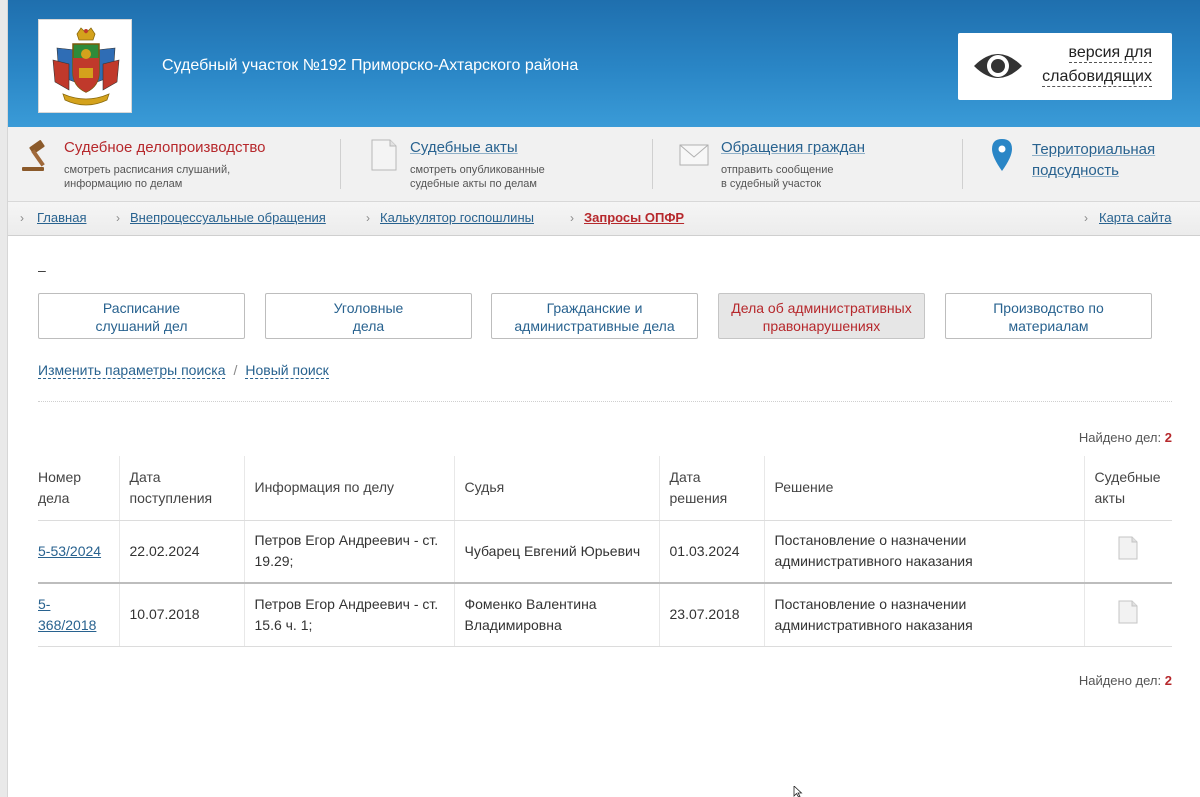 The image size is (1200, 797). I want to click on category-admin-offenses: Дела об административных правонарушениях, so click(821, 316).